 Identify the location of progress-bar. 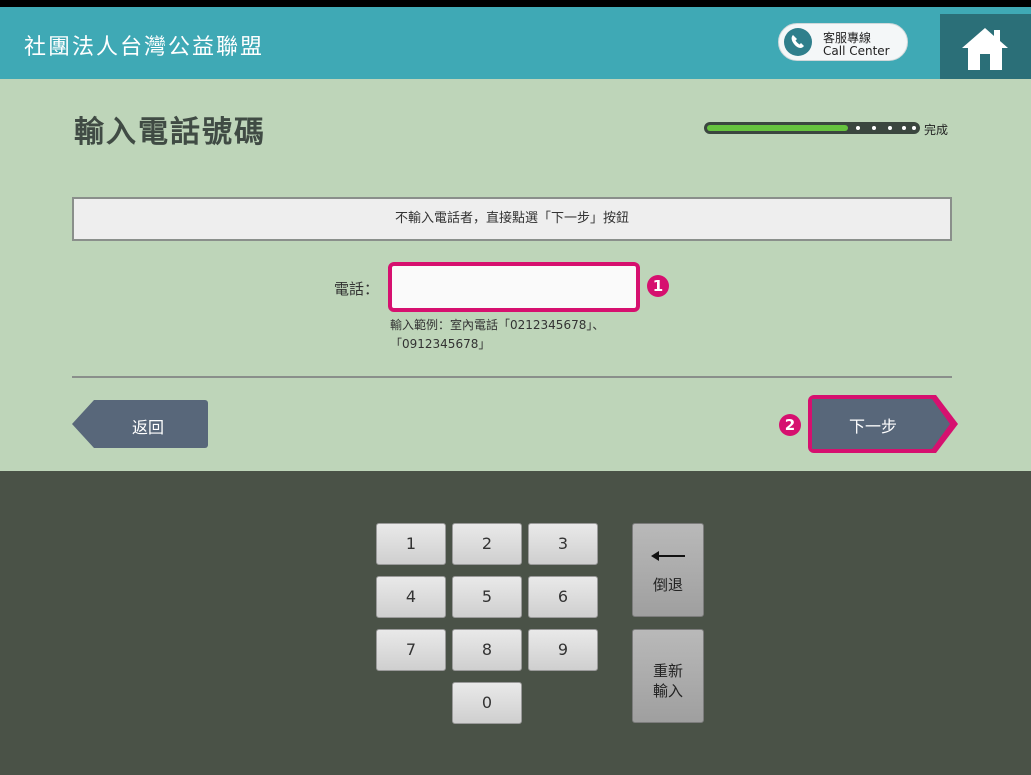
(812, 128).